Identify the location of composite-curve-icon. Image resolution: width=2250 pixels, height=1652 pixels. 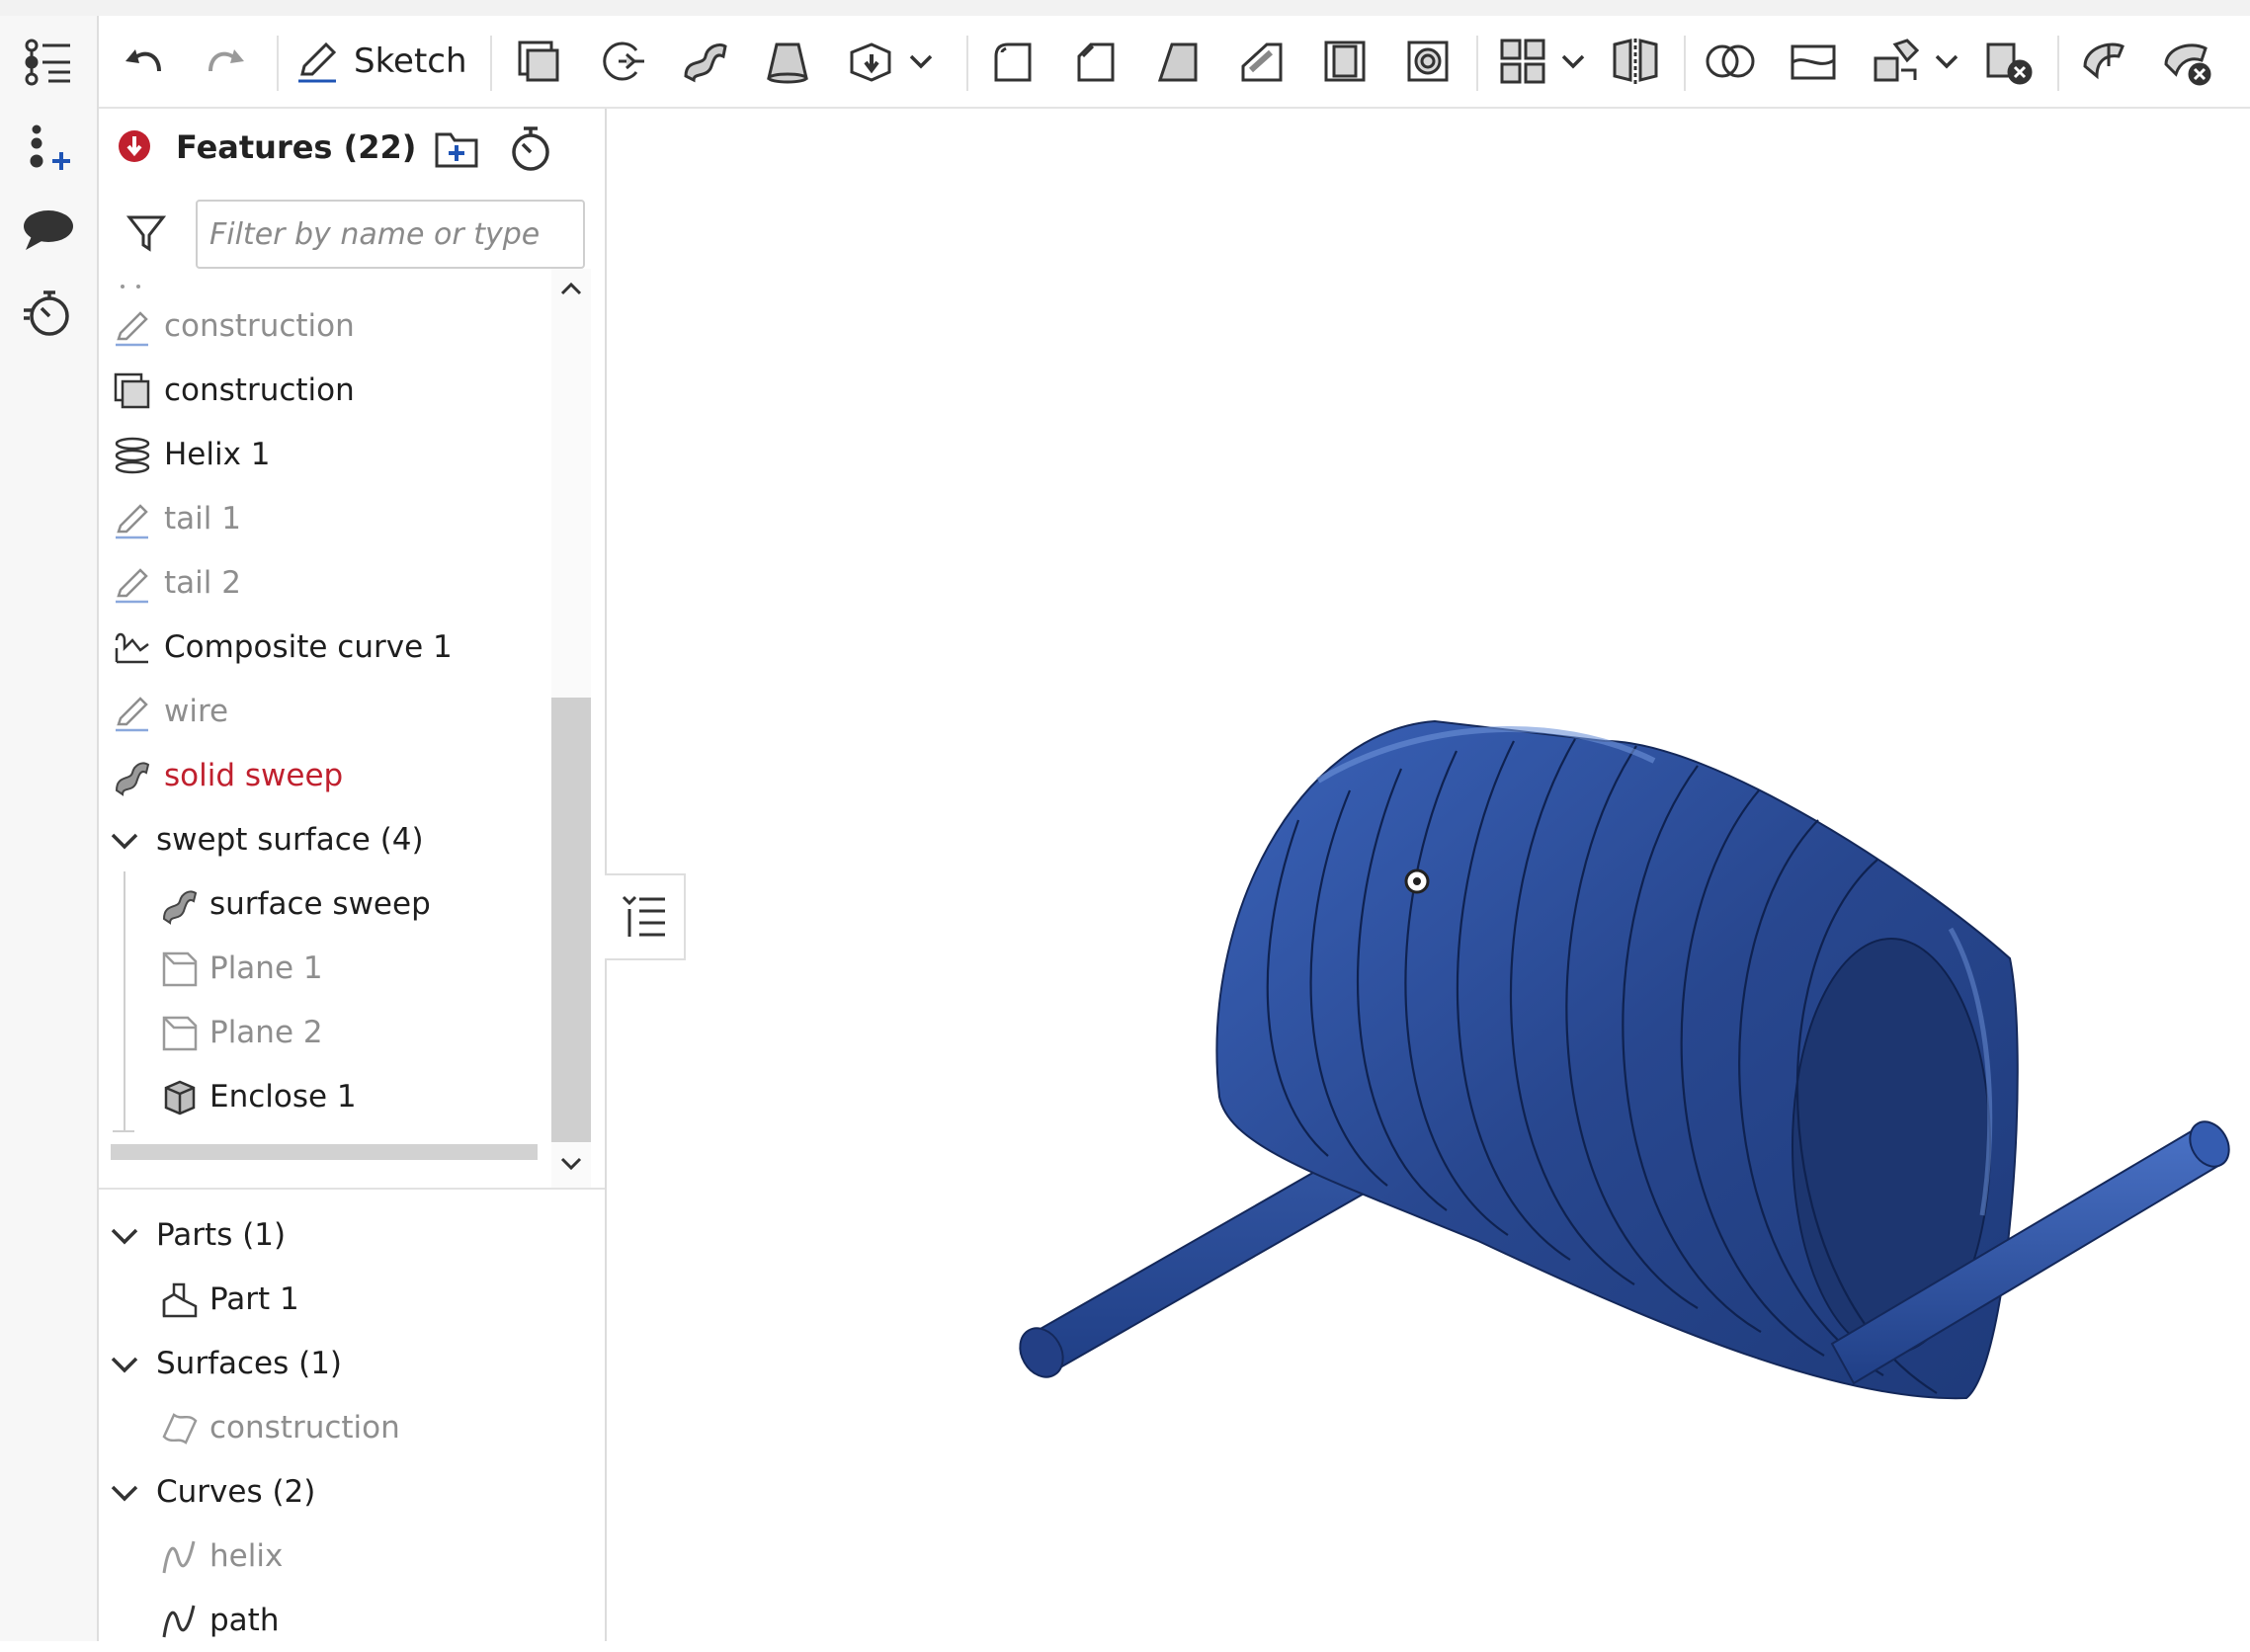
(132, 648).